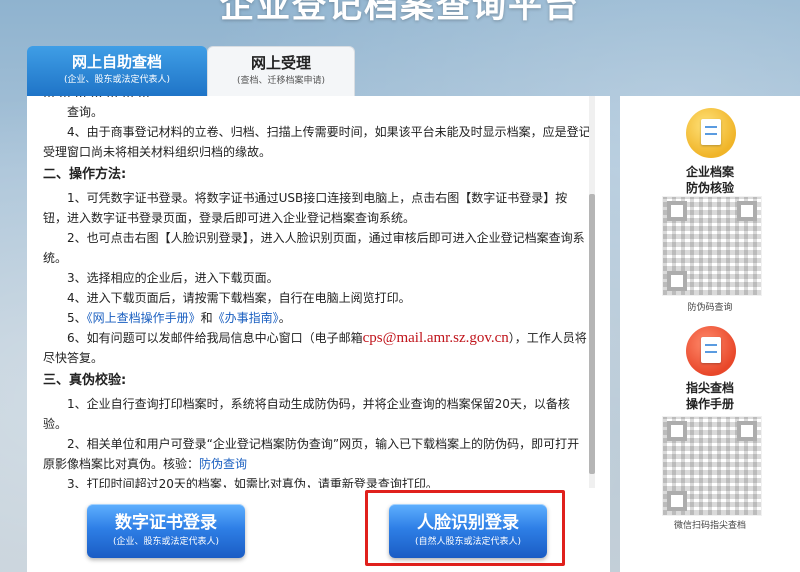 The height and width of the screenshot is (572, 800). I want to click on cert-login-sub: (企业、股东或法定代表人), so click(166, 542).